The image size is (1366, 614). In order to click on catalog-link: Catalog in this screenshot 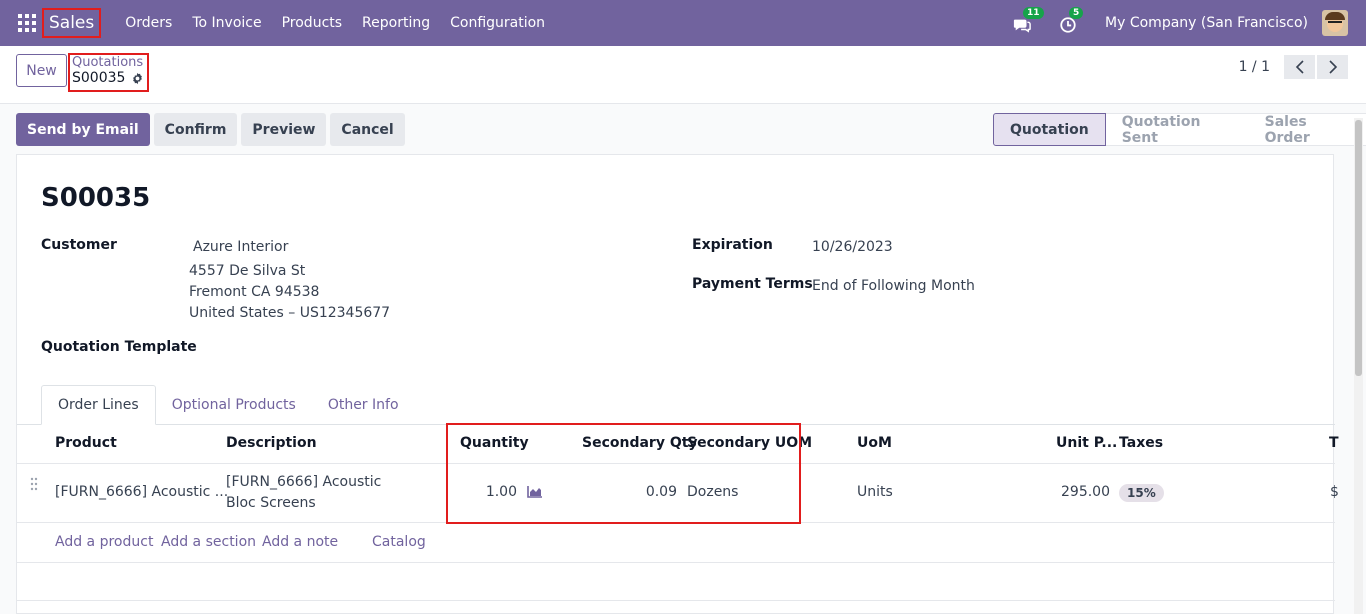, I will do `click(399, 542)`.